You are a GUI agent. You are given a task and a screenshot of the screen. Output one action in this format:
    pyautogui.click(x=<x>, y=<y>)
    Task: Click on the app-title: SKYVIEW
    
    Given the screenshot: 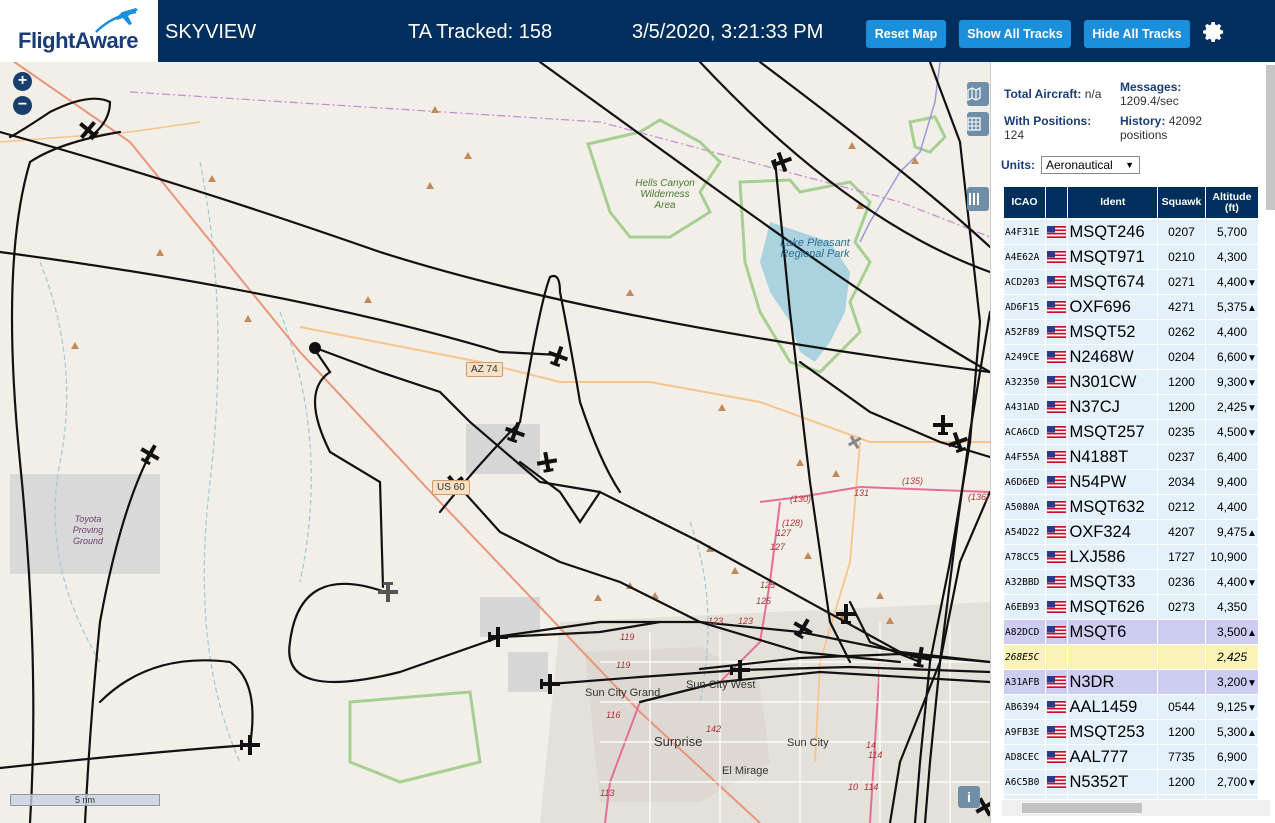 What is the action you would take?
    pyautogui.click(x=211, y=32)
    